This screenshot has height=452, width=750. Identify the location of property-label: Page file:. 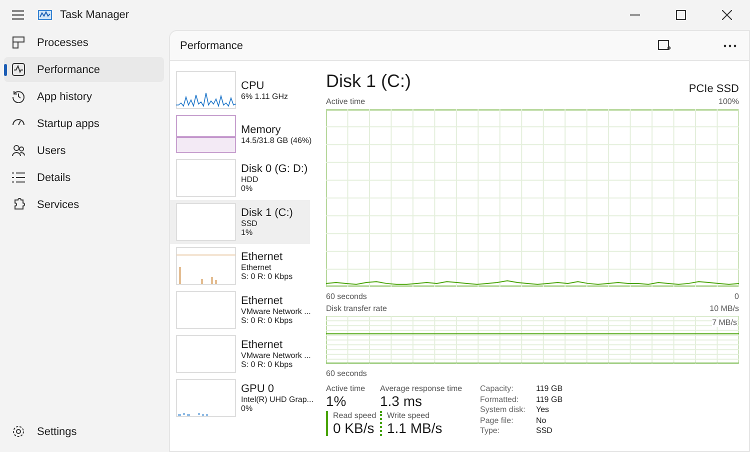
(497, 421).